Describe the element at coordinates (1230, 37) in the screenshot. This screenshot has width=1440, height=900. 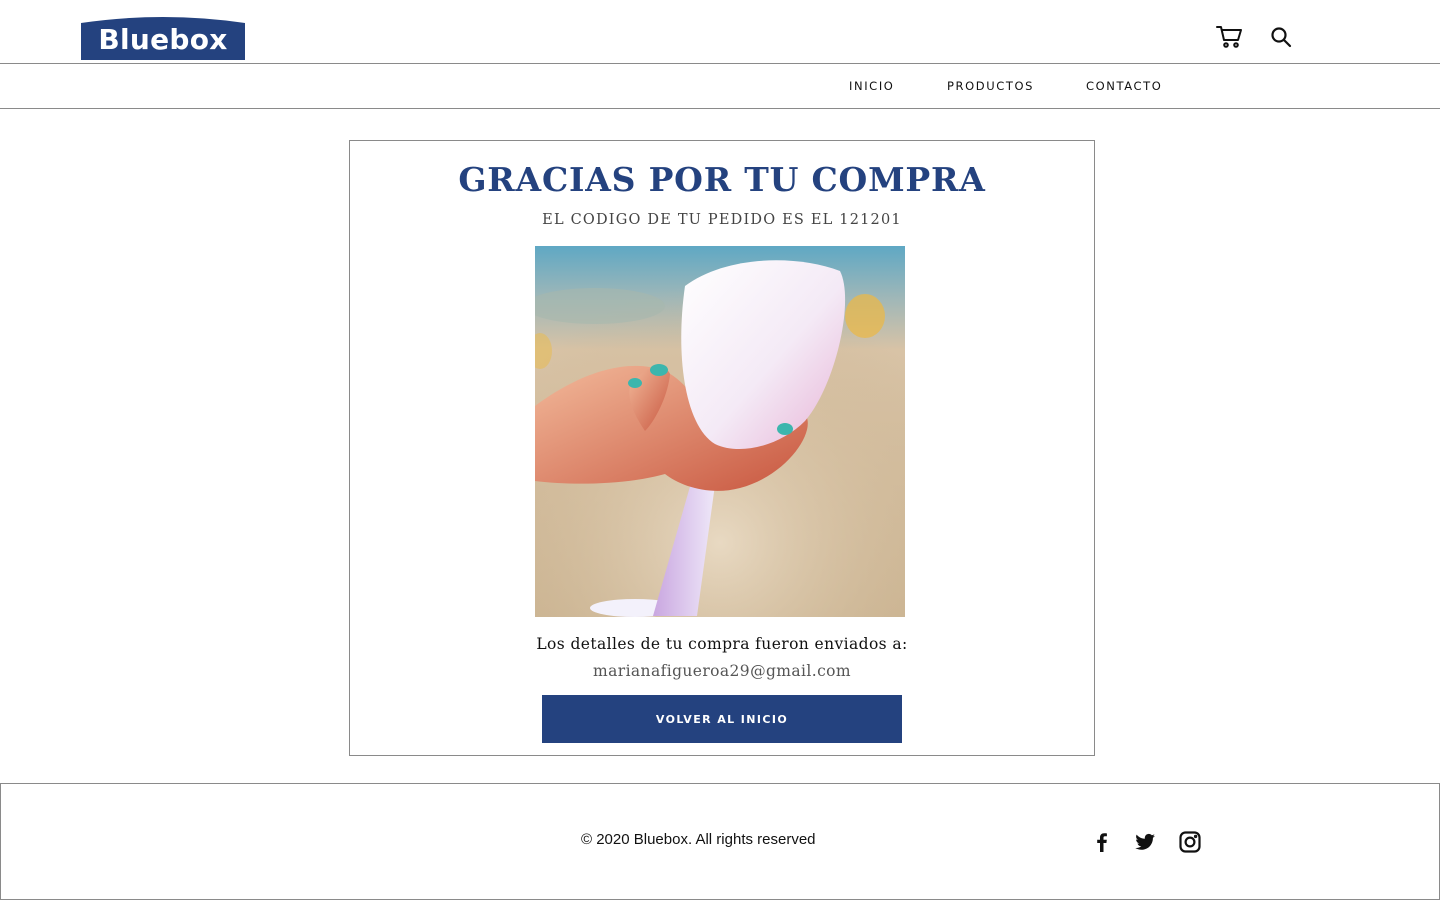
I see `cart-icon` at that location.